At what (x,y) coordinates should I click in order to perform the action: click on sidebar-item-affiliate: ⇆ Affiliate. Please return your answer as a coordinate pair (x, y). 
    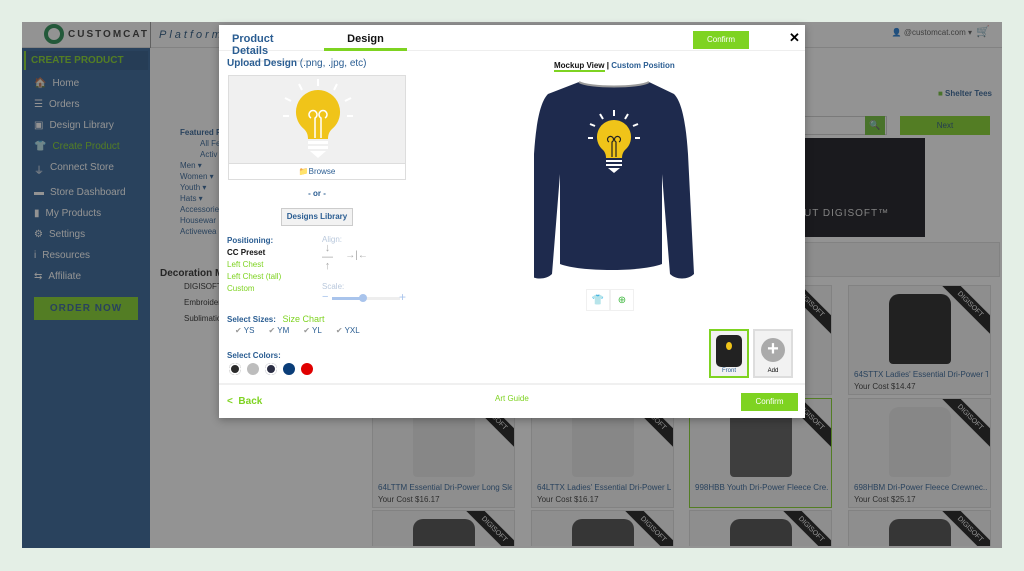
    Looking at the image, I should click on (86, 276).